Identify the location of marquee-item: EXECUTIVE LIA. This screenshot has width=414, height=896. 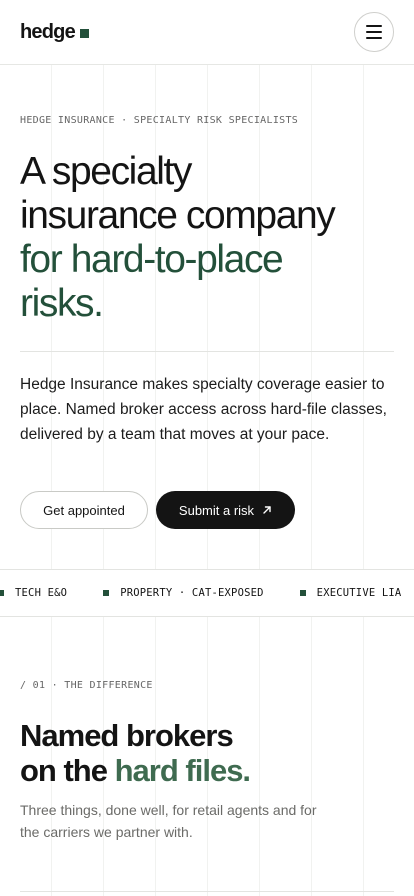
(350, 593).